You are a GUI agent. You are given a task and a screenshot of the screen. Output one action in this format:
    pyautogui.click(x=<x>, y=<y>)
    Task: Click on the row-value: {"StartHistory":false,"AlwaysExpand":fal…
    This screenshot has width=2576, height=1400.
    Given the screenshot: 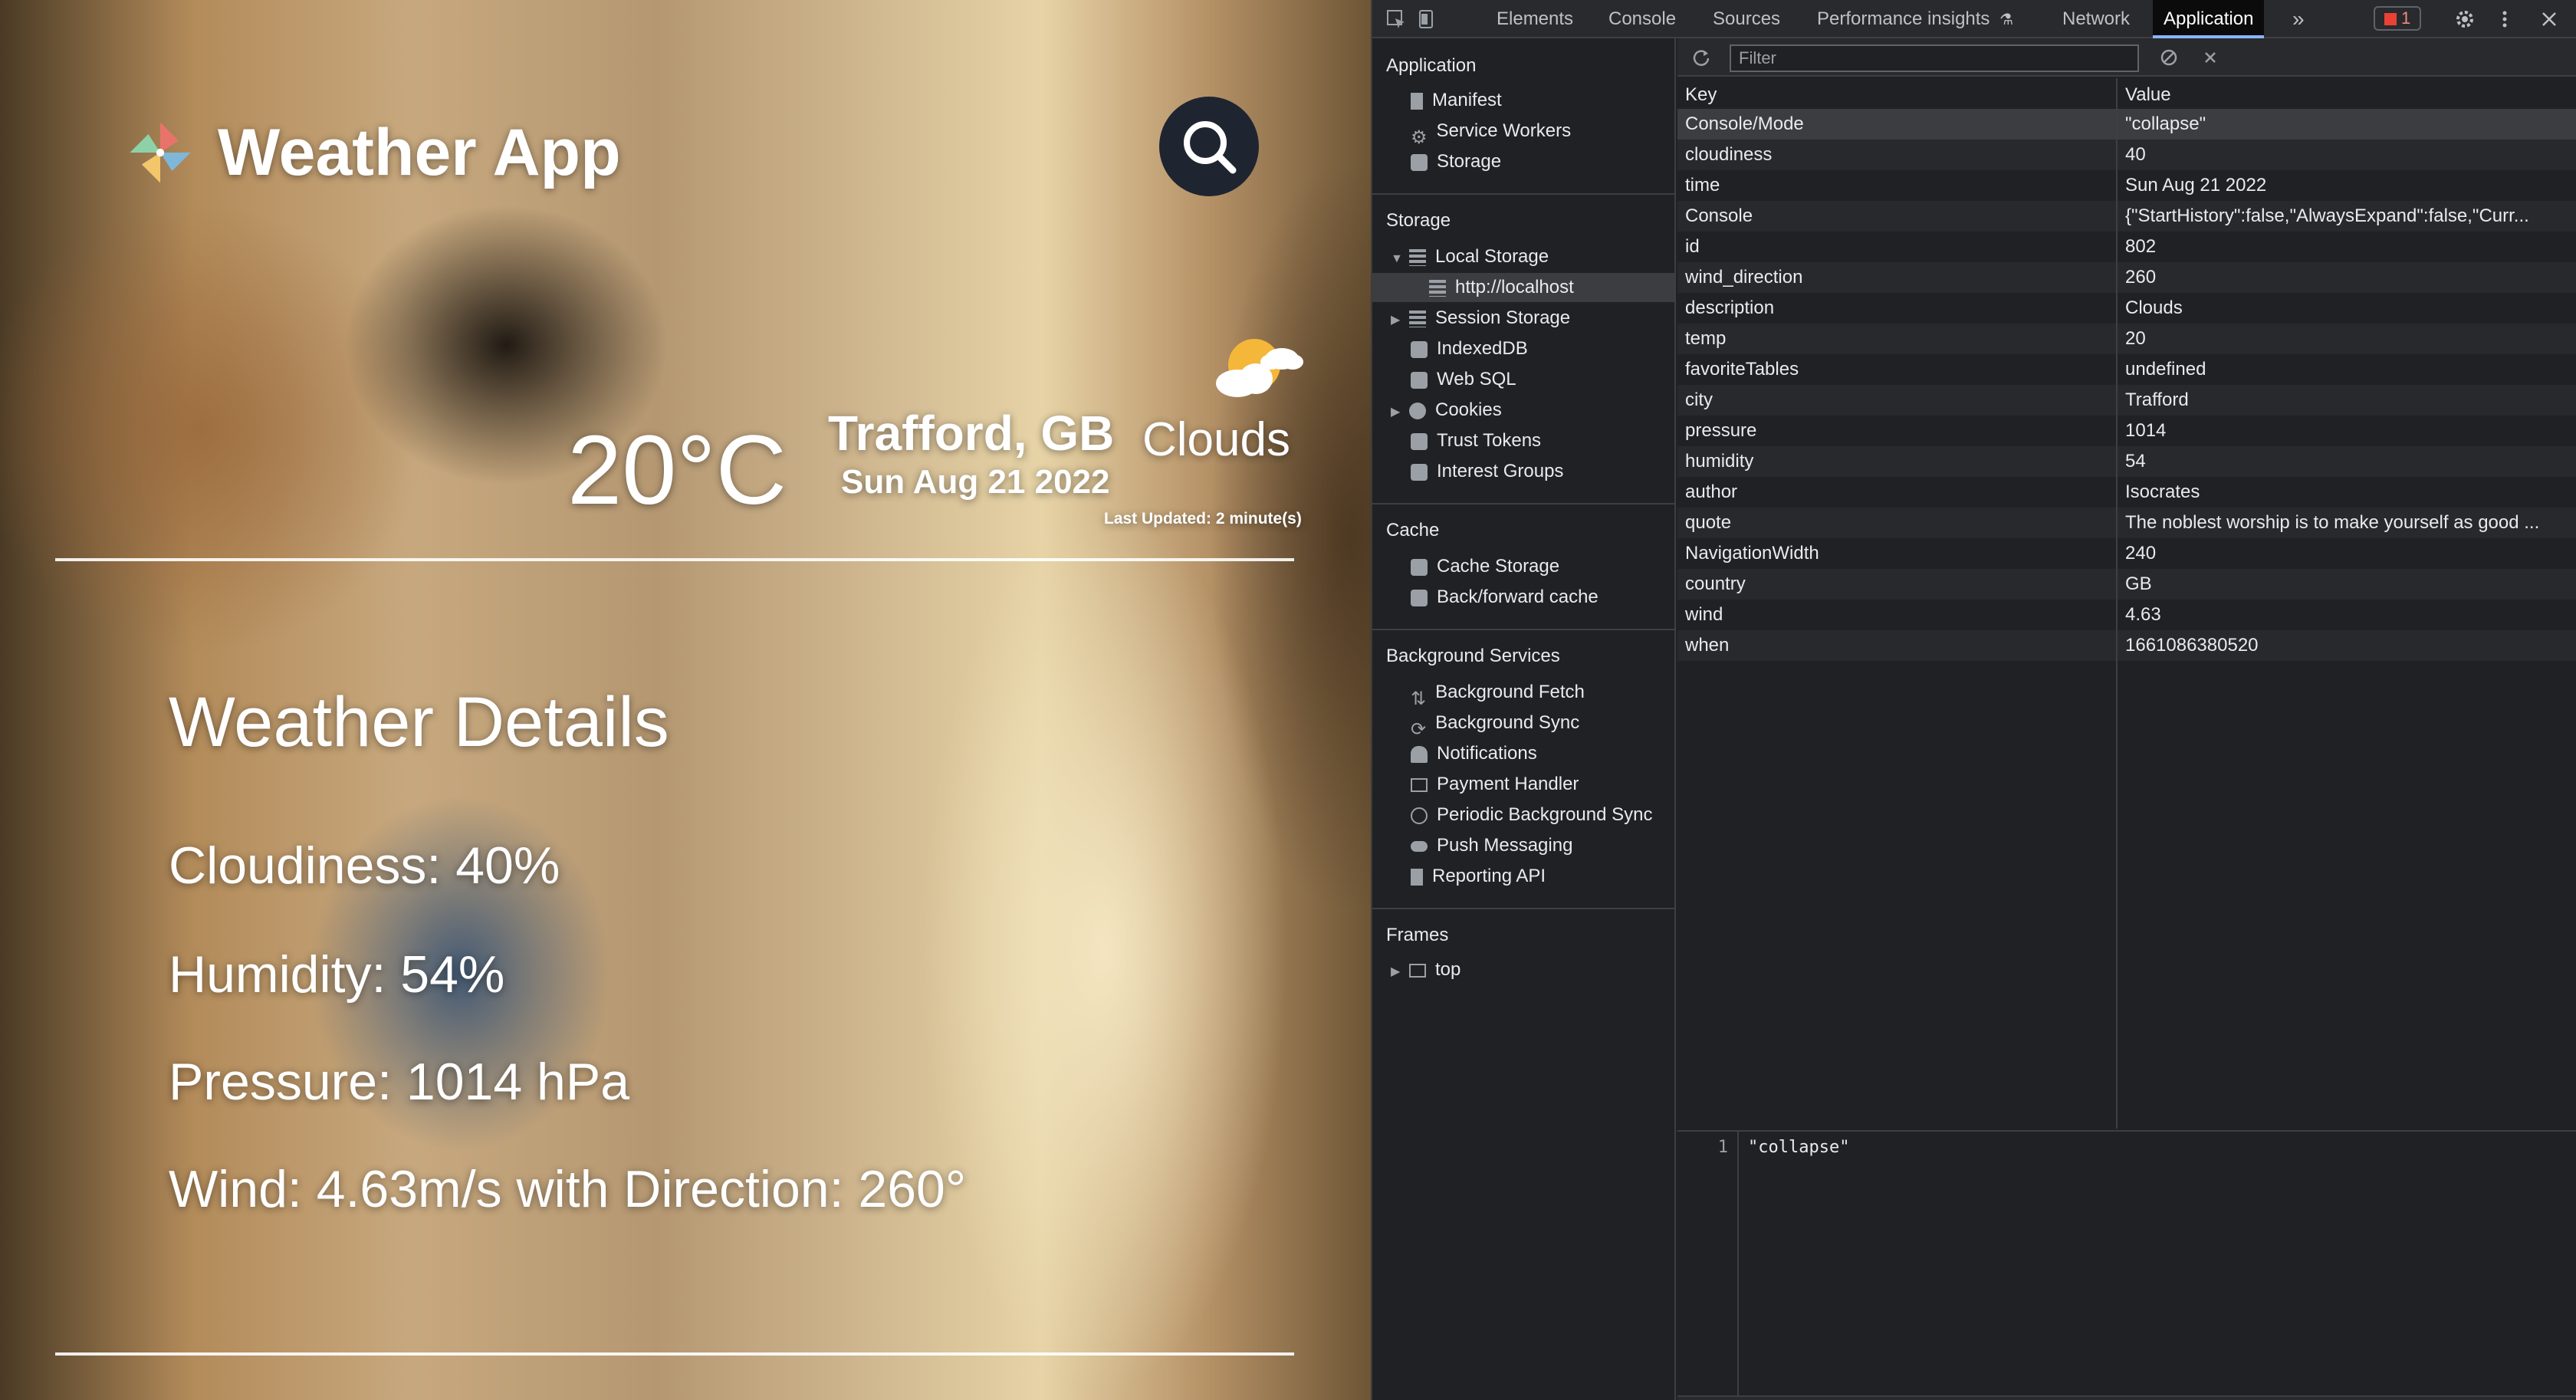 What is the action you would take?
    pyautogui.click(x=2327, y=215)
    